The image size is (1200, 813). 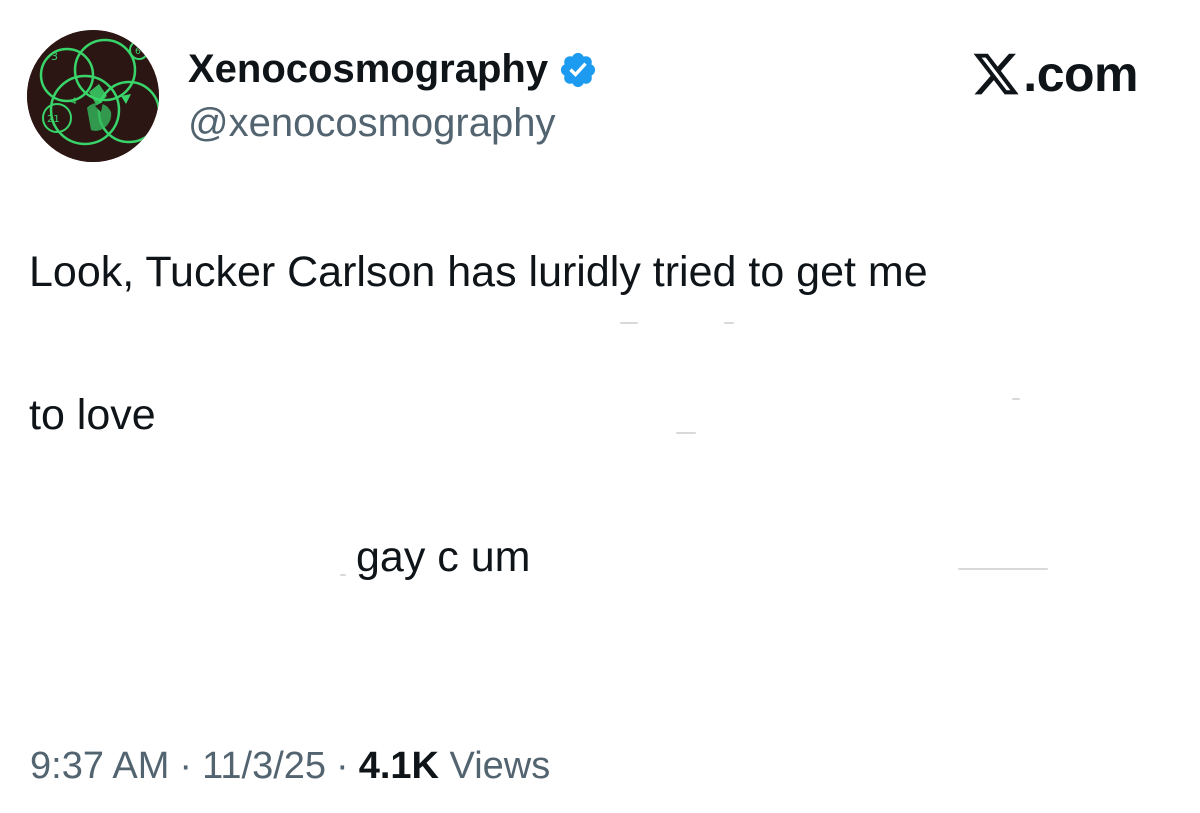 I want to click on tweet-text-line: to love, so click(x=92, y=415).